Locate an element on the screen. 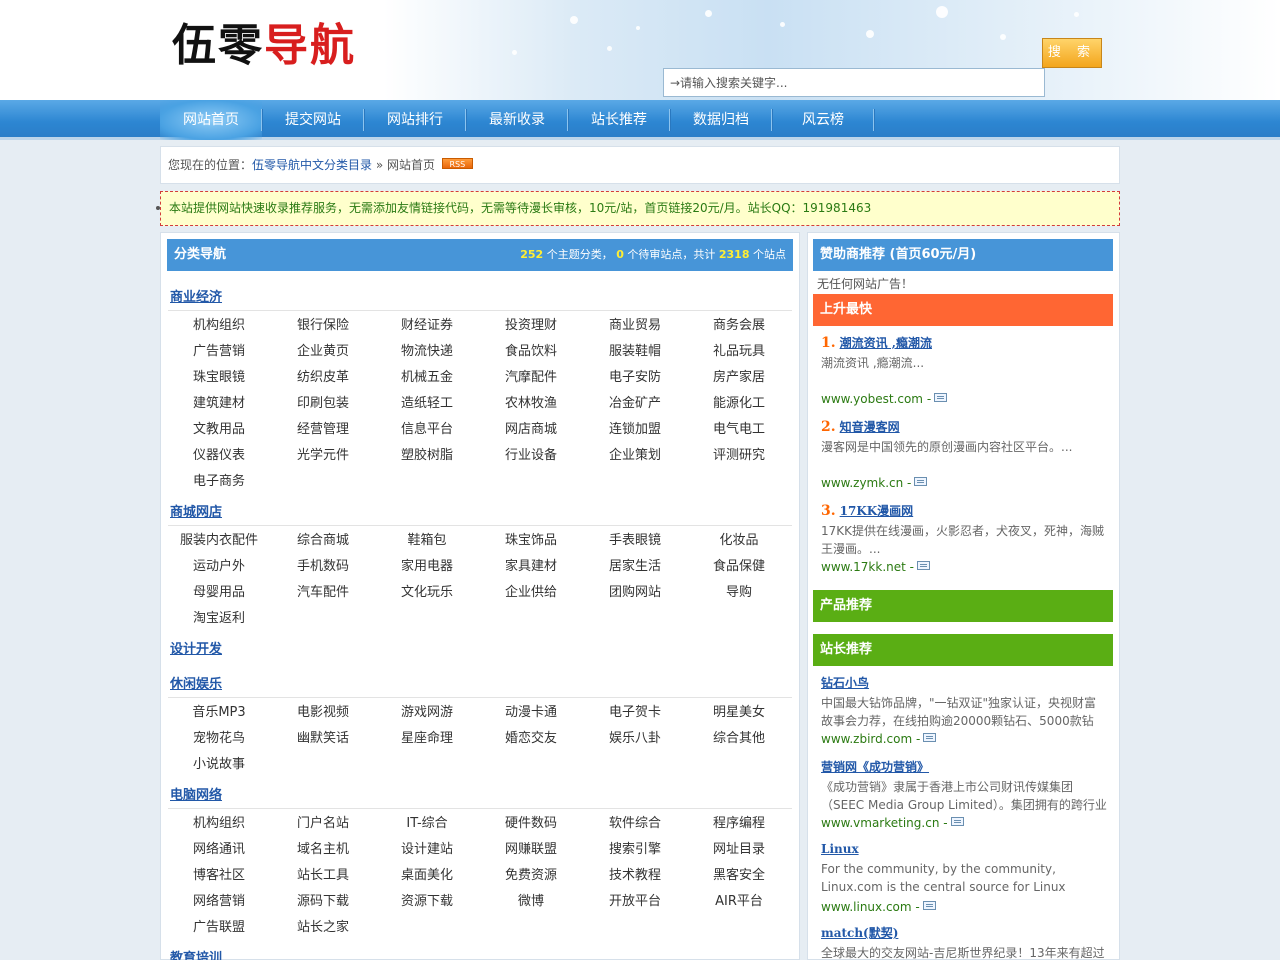 This screenshot has width=1280, height=960. subcategory-link: 团购网站 is located at coordinates (635, 593).